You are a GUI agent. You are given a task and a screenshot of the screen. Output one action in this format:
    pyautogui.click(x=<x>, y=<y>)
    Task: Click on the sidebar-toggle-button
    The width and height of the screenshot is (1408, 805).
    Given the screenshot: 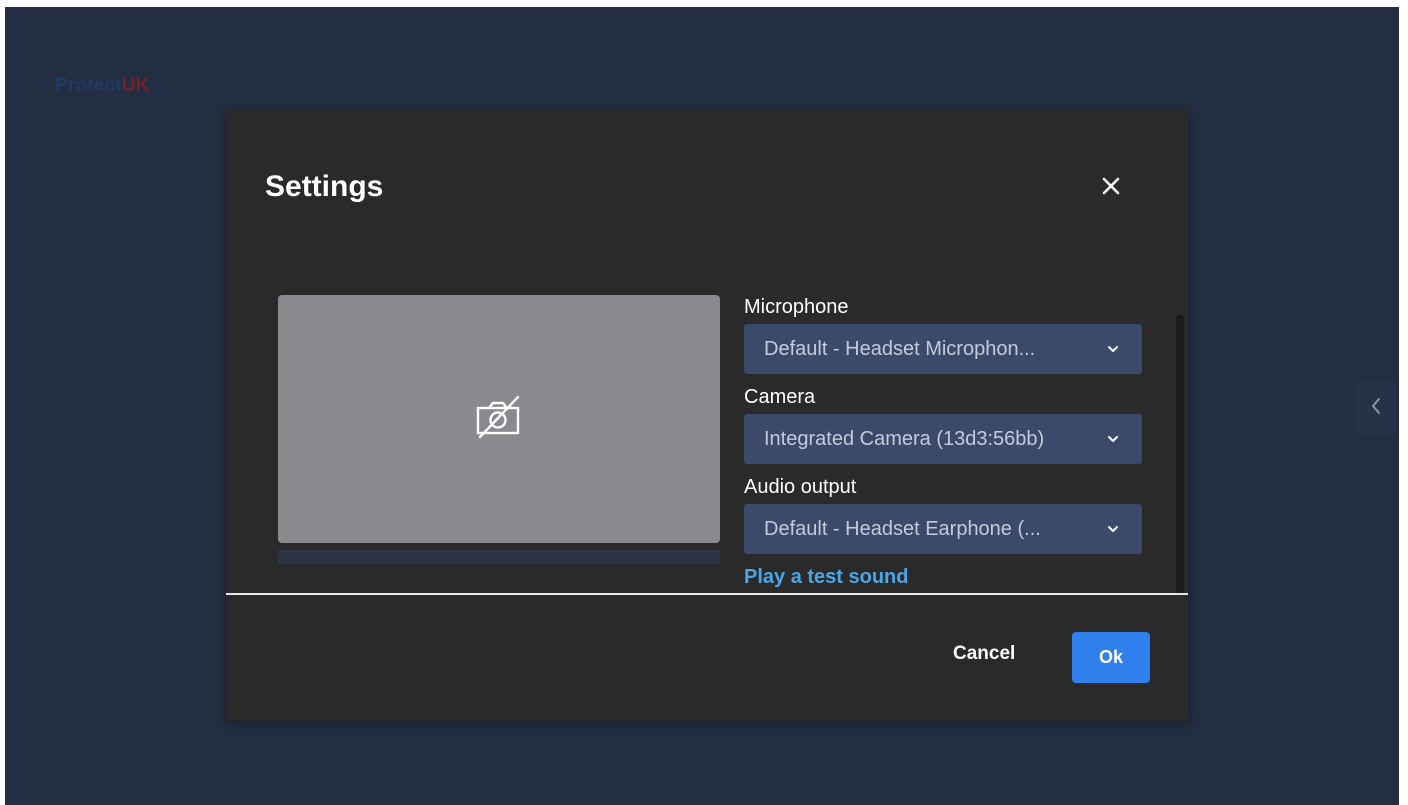 What is the action you would take?
    pyautogui.click(x=1376, y=408)
    